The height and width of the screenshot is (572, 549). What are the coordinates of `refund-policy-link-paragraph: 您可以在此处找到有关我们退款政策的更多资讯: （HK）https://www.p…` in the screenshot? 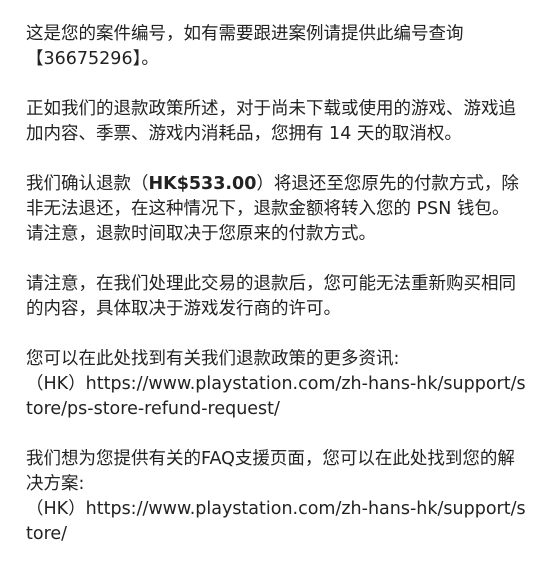 It's located at (276, 384).